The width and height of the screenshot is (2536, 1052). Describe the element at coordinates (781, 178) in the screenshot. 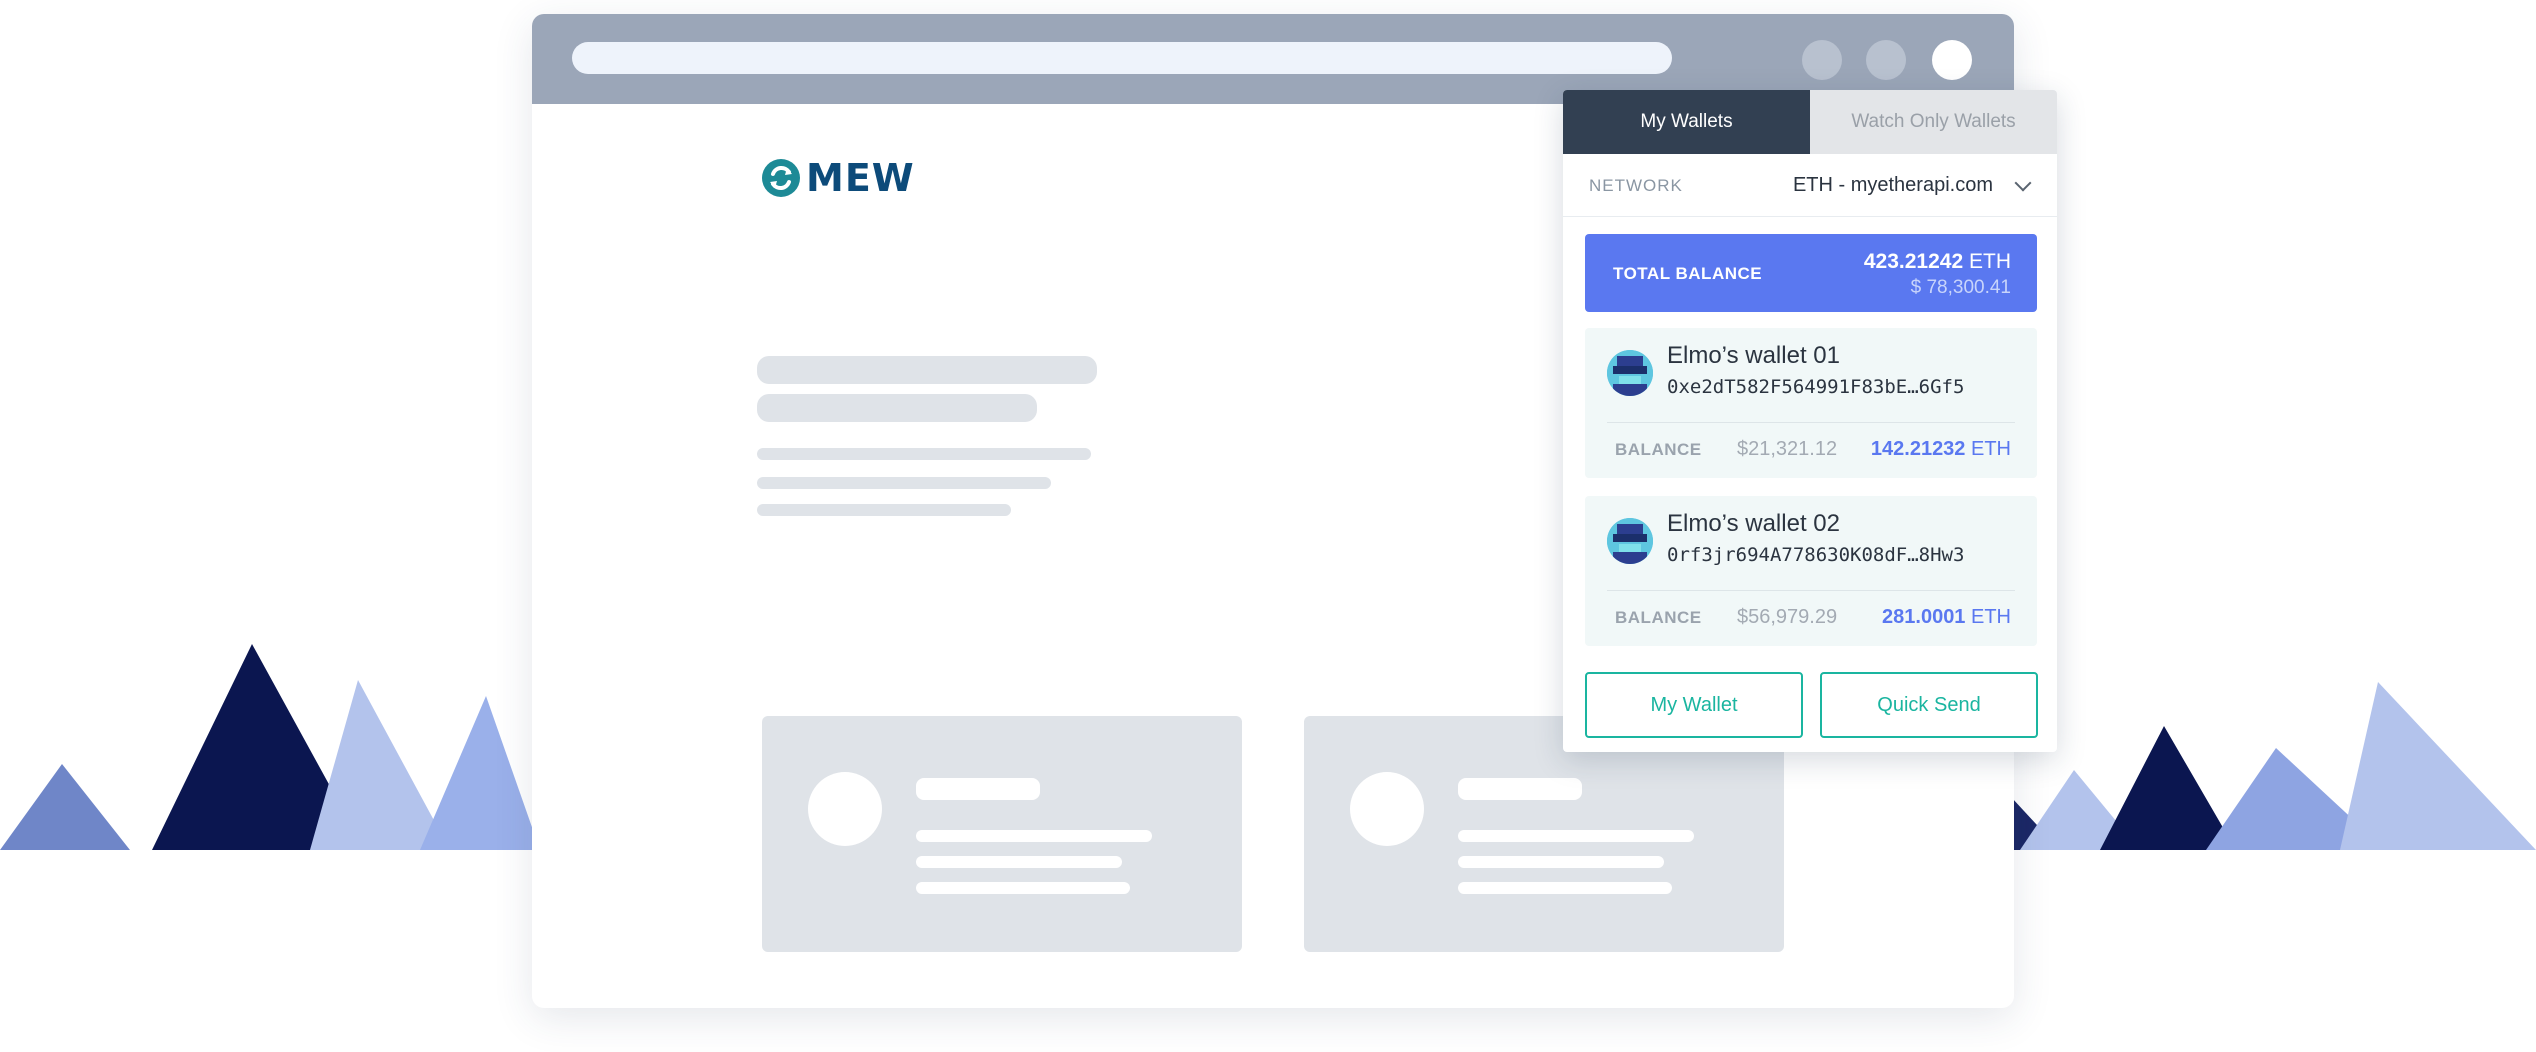

I see `mew-logo-icon` at that location.